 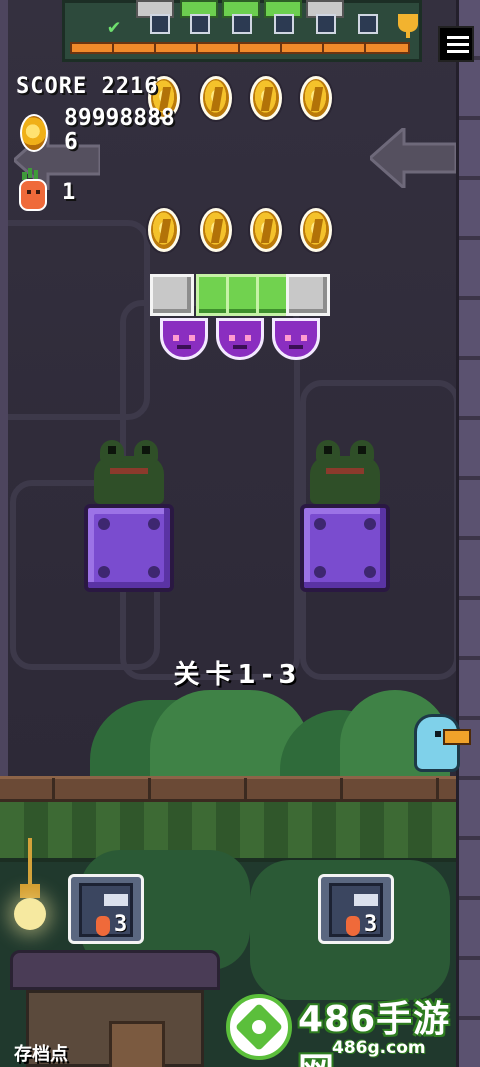 What do you see at coordinates (456, 44) in the screenshot?
I see `menu-button` at bounding box center [456, 44].